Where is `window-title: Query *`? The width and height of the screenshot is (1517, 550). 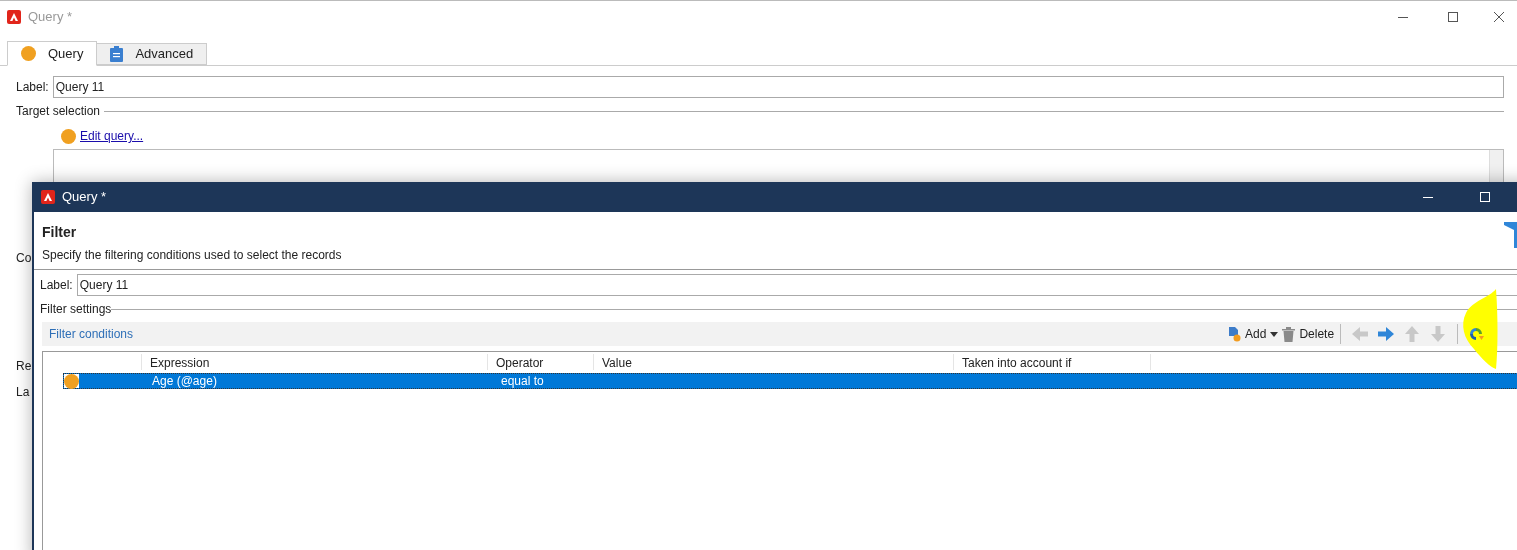 window-title: Query * is located at coordinates (50, 17).